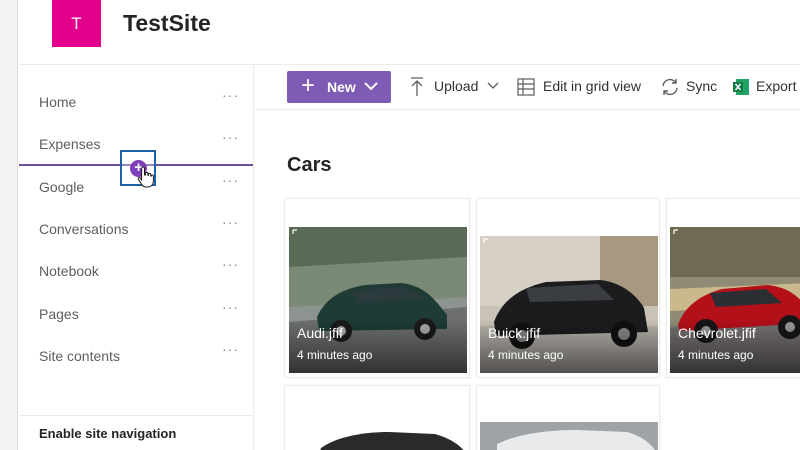 The height and width of the screenshot is (450, 800). What do you see at coordinates (717, 333) in the screenshot?
I see `file-name: Chevrolet.jfif` at bounding box center [717, 333].